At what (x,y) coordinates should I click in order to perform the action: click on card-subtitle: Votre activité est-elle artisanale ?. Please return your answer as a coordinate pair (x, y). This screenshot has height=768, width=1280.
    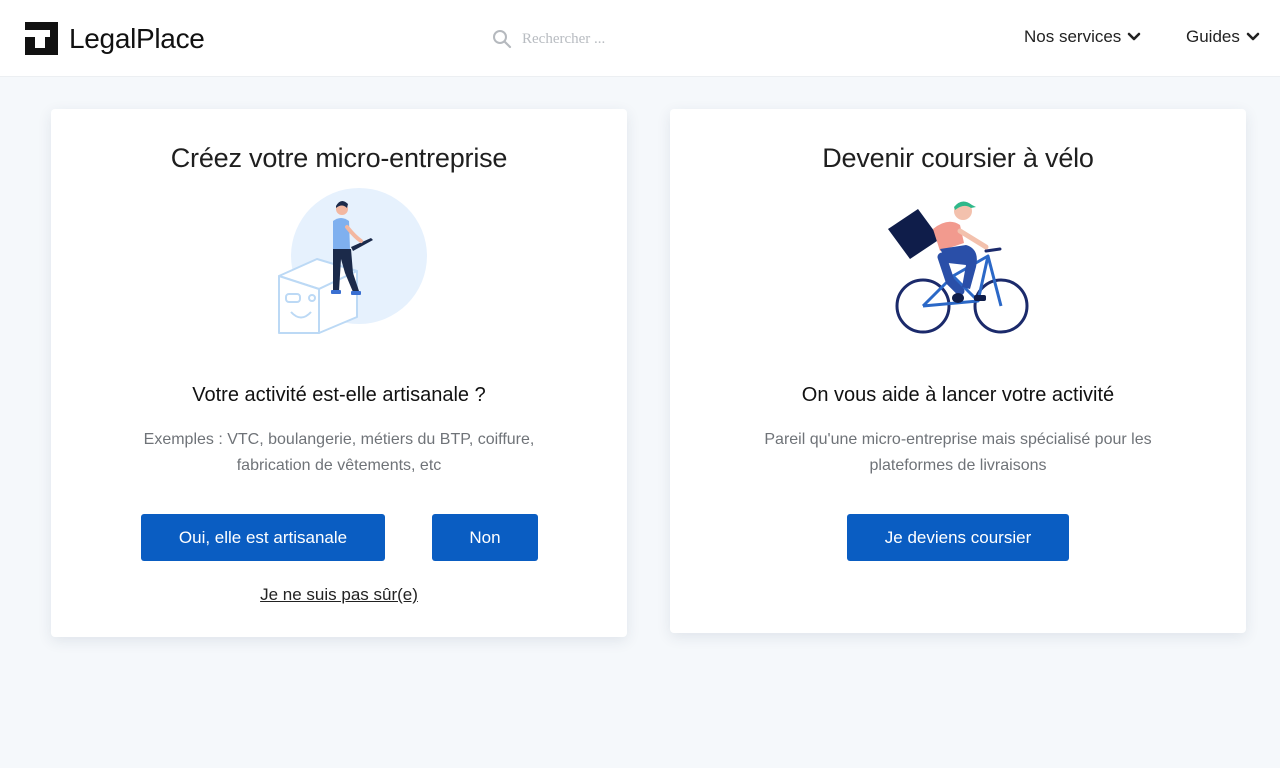
    Looking at the image, I should click on (339, 395).